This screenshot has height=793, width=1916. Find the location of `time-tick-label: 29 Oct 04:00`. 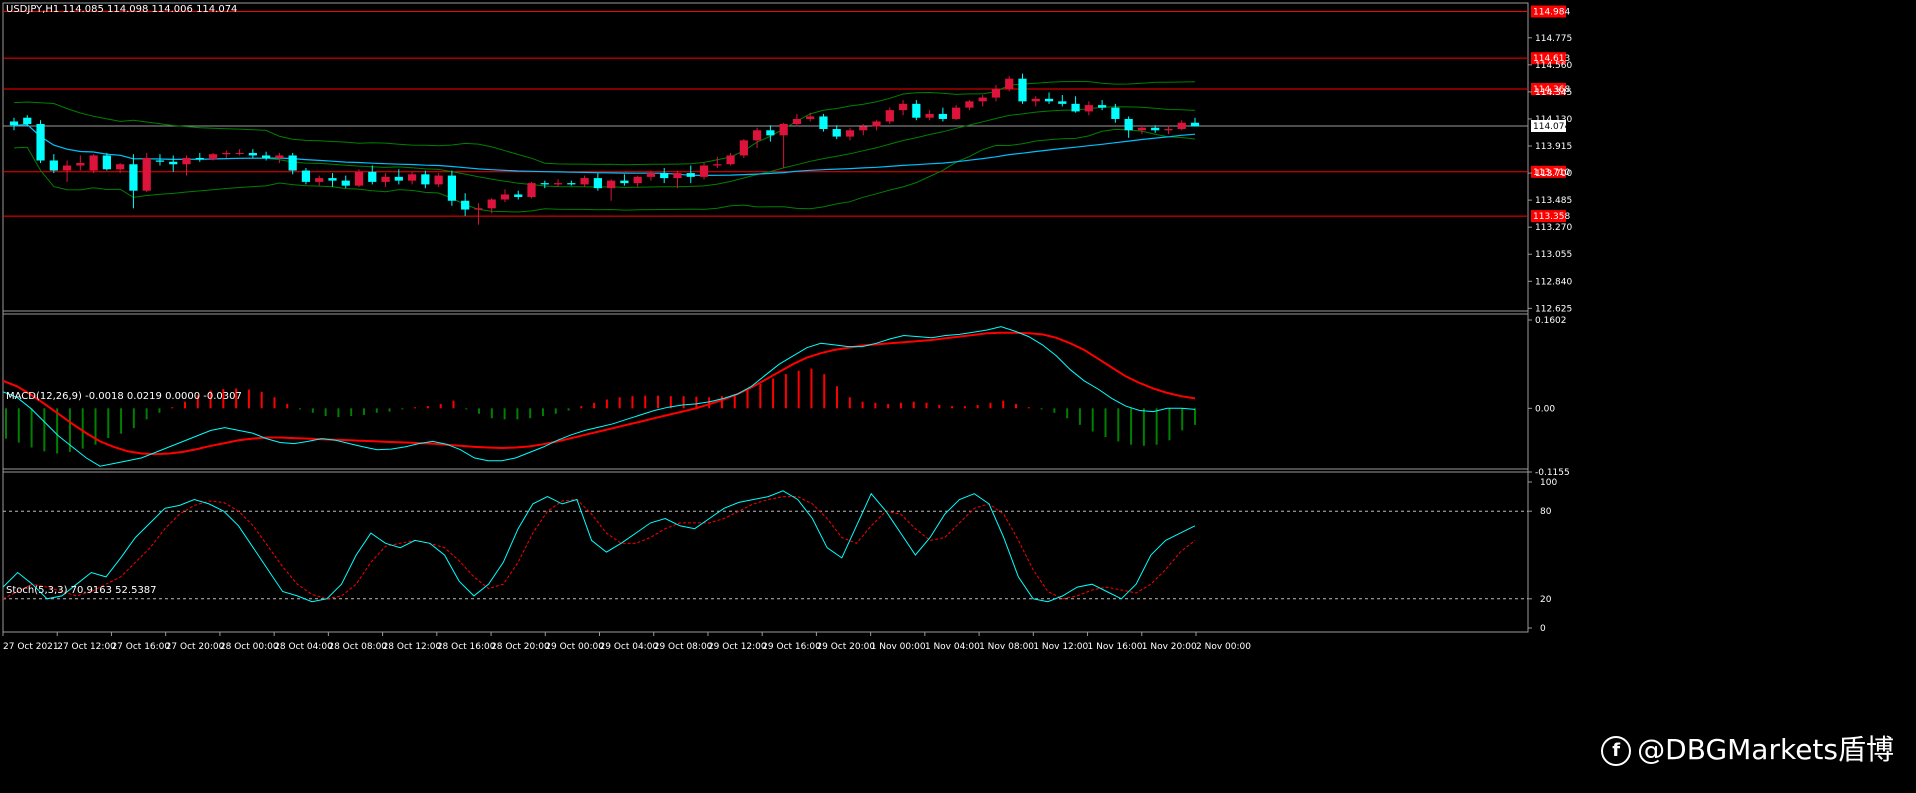

time-tick-label: 29 Oct 04:00 is located at coordinates (629, 647).